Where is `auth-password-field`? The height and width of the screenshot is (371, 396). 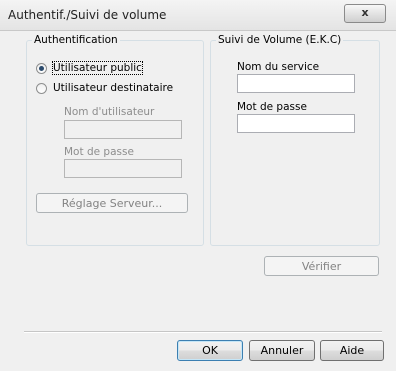
auth-password-field is located at coordinates (123, 168).